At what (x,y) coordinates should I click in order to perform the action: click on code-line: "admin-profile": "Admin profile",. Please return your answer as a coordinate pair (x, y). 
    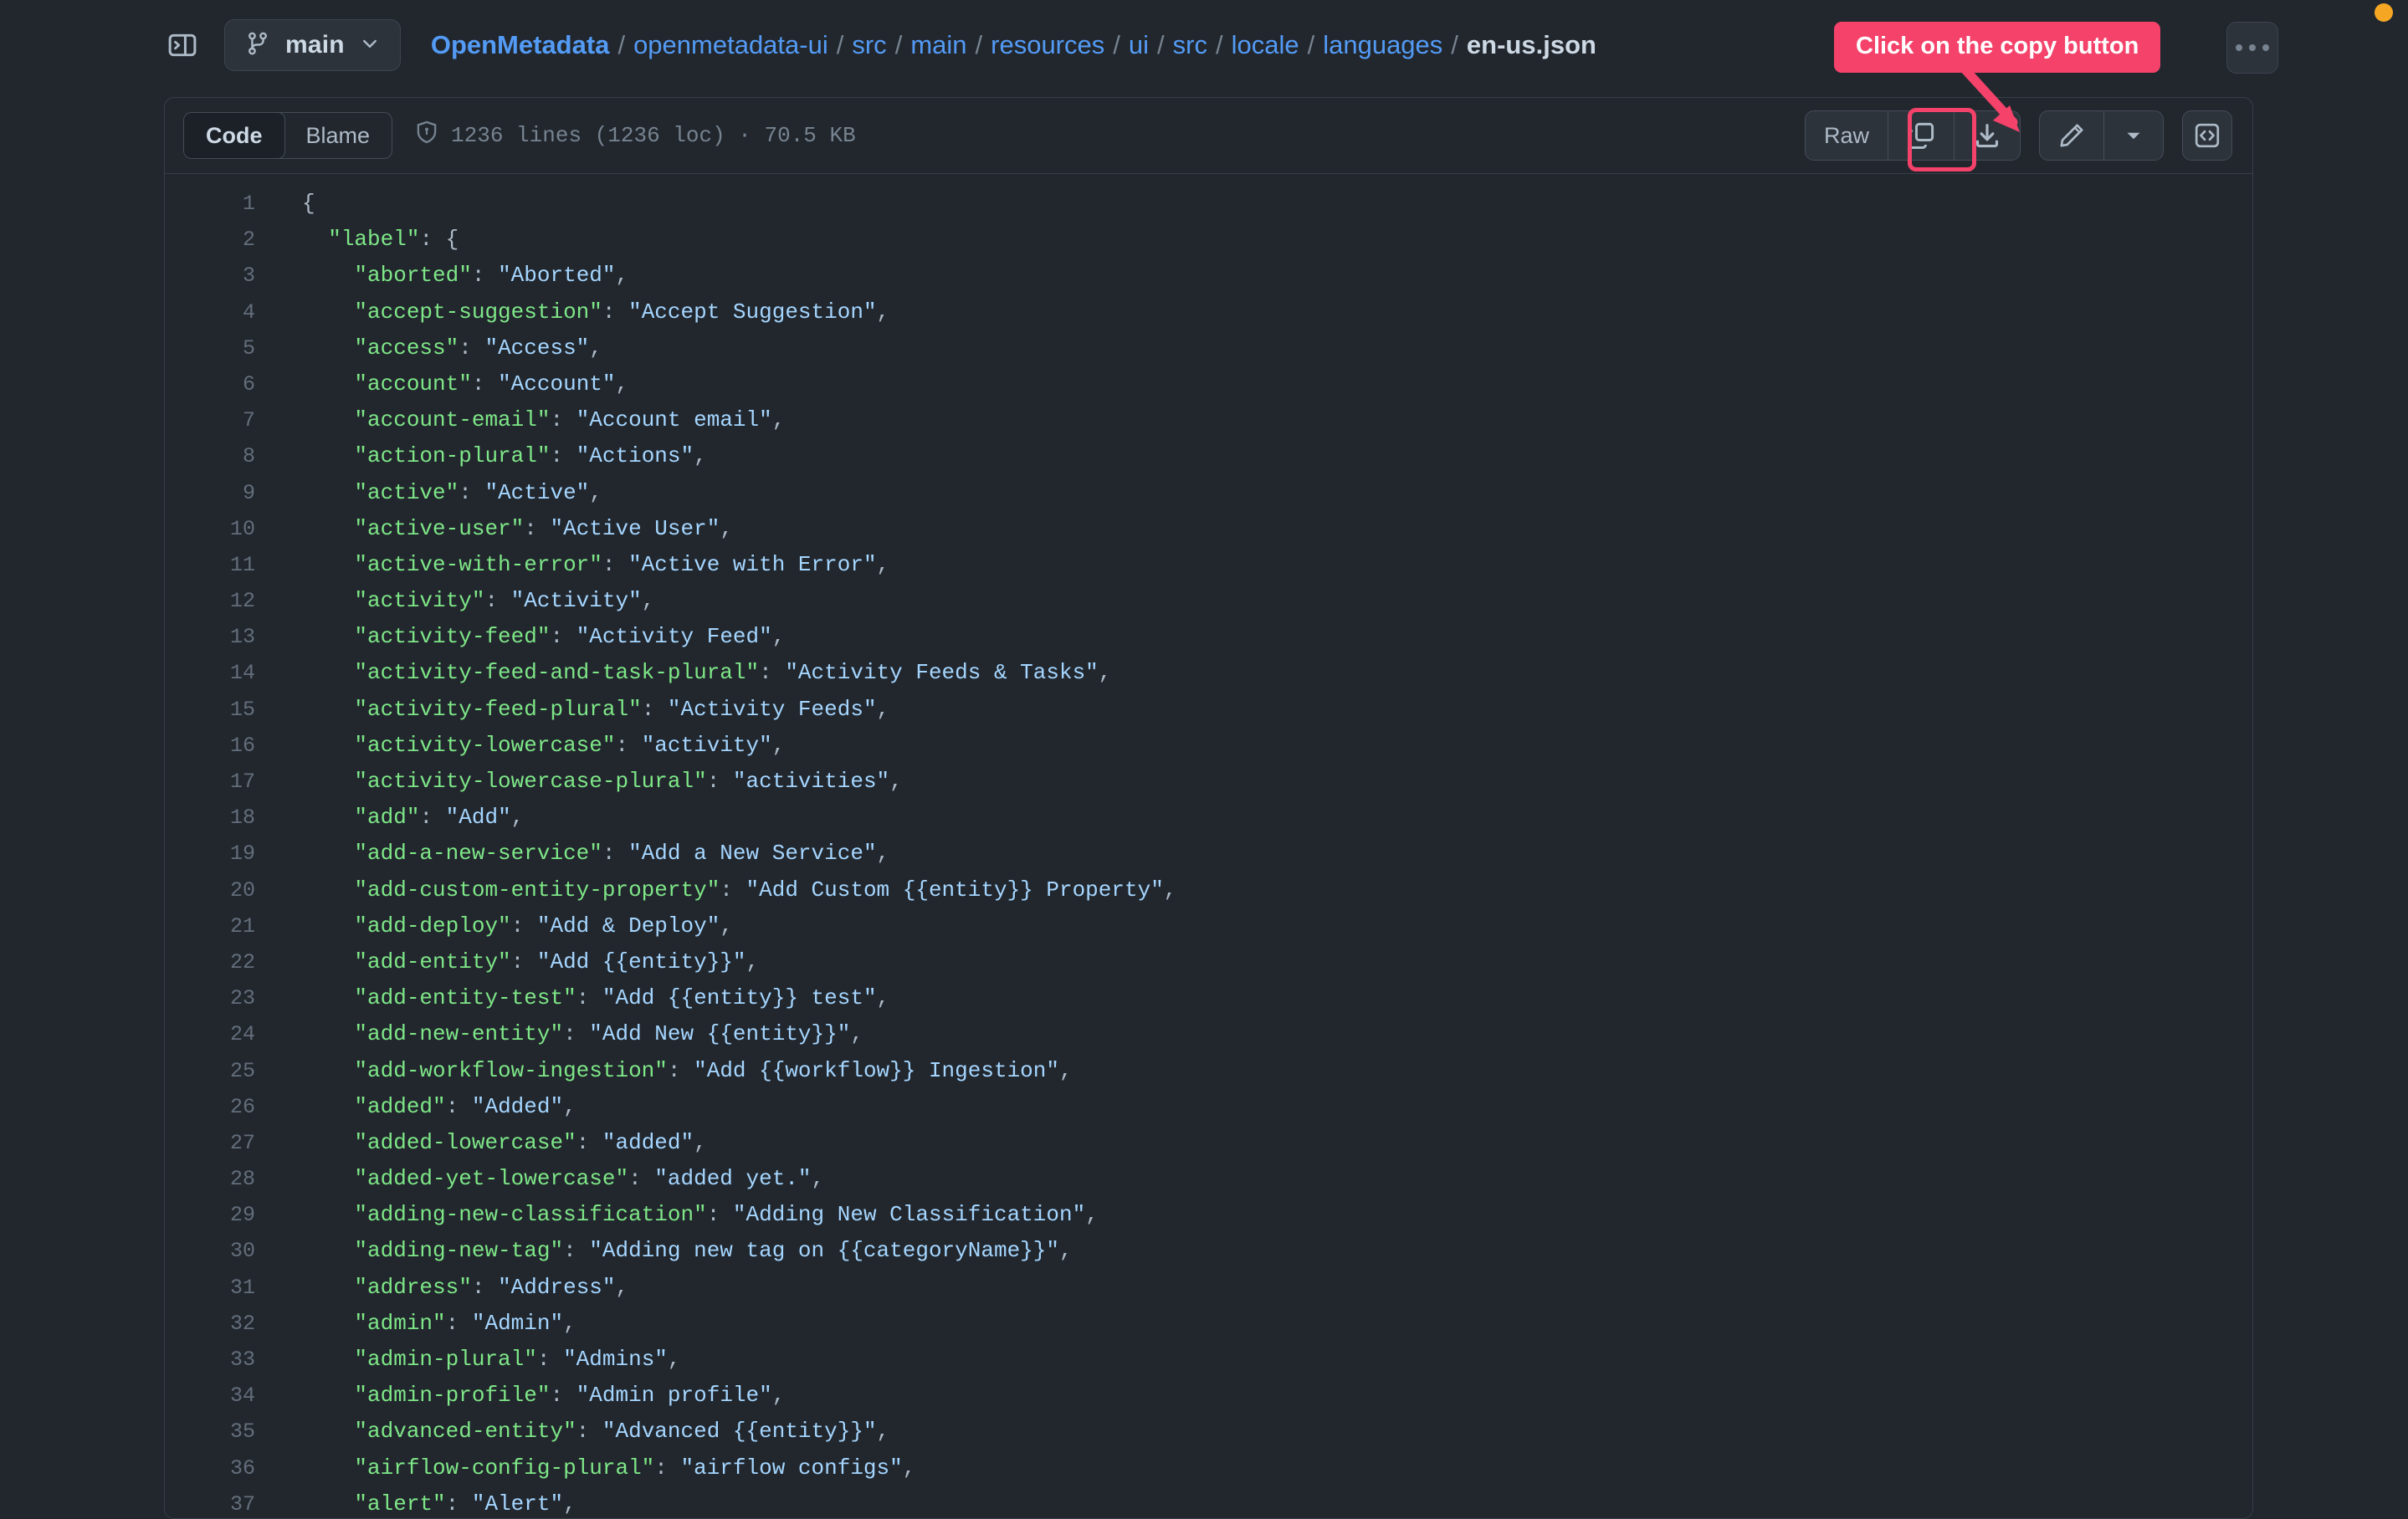
    Looking at the image, I should click on (570, 1396).